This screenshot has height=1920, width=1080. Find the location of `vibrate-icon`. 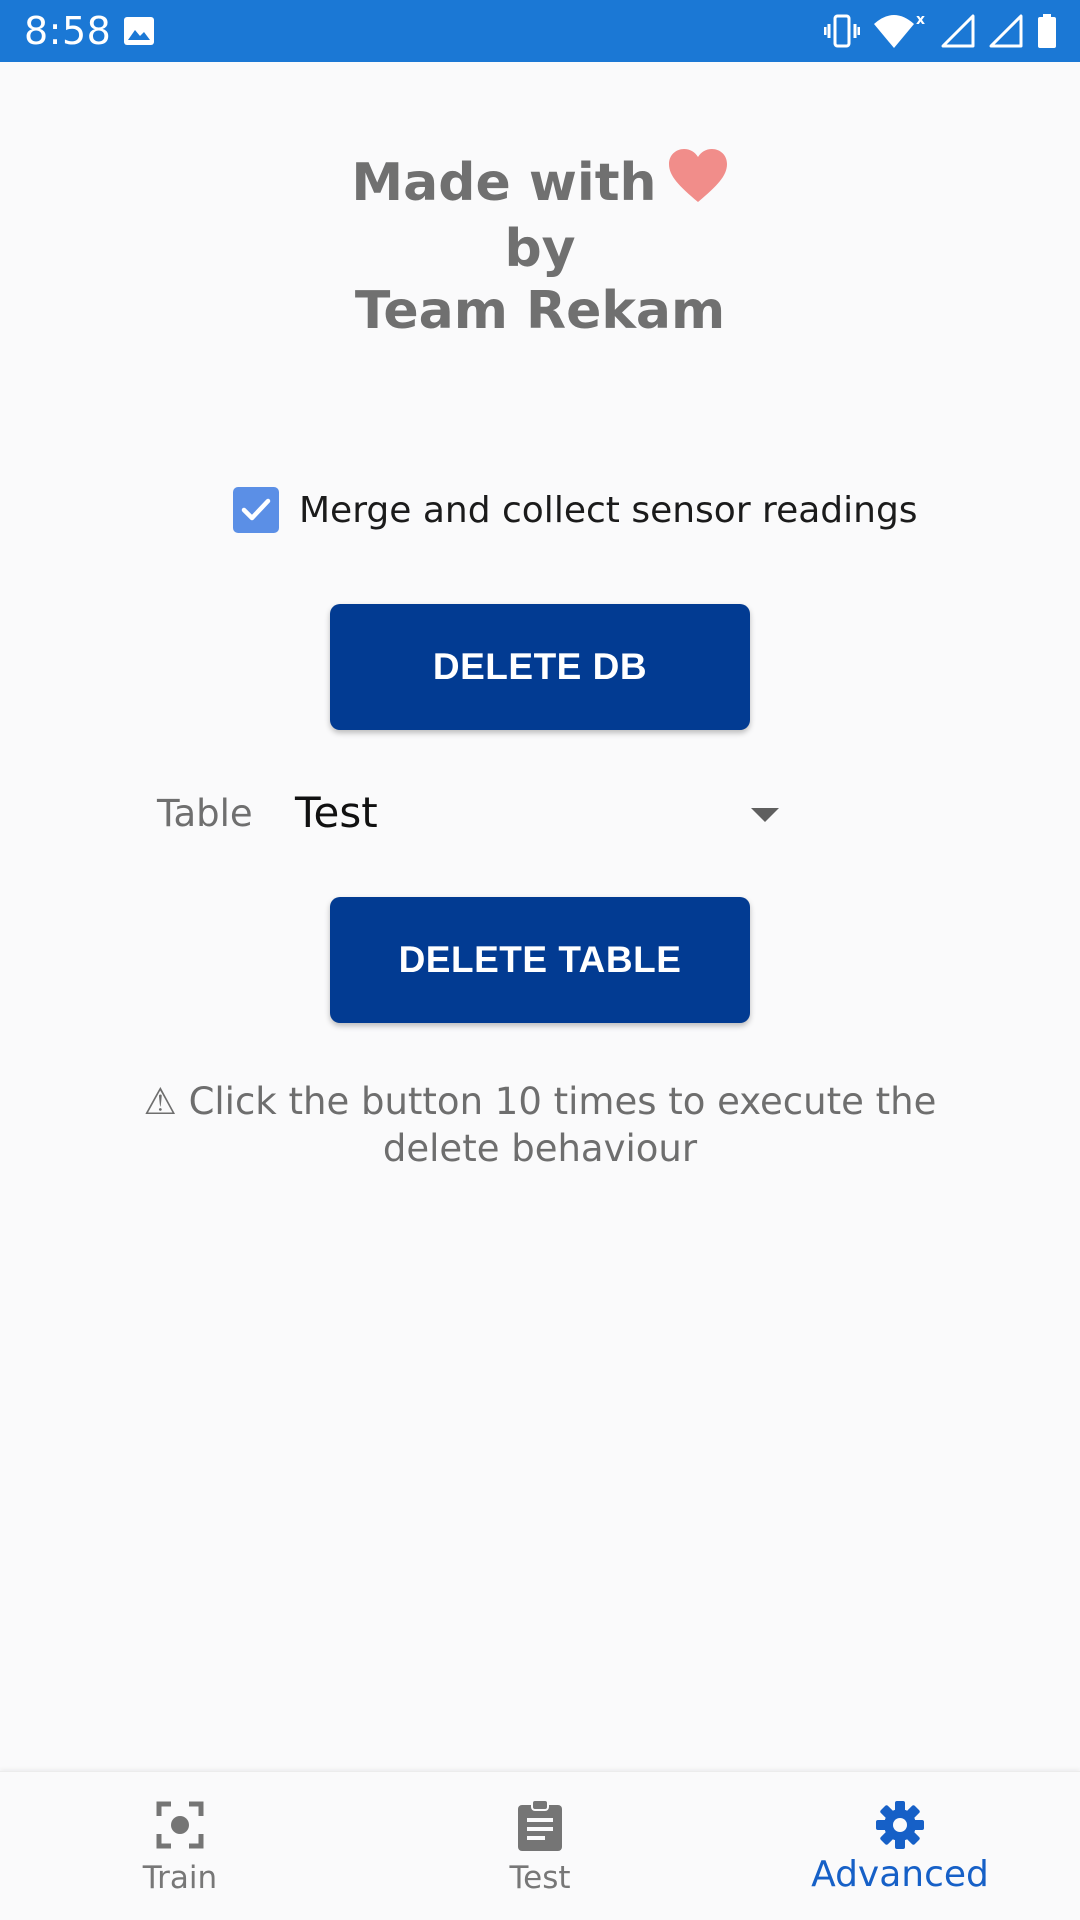

vibrate-icon is located at coordinates (842, 31).